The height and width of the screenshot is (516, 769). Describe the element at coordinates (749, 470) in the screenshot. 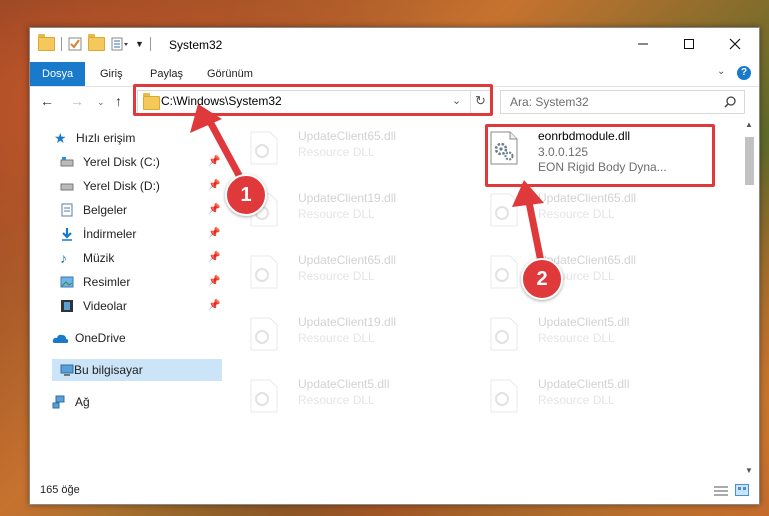

I see `scroll-down-icon: ▼` at that location.